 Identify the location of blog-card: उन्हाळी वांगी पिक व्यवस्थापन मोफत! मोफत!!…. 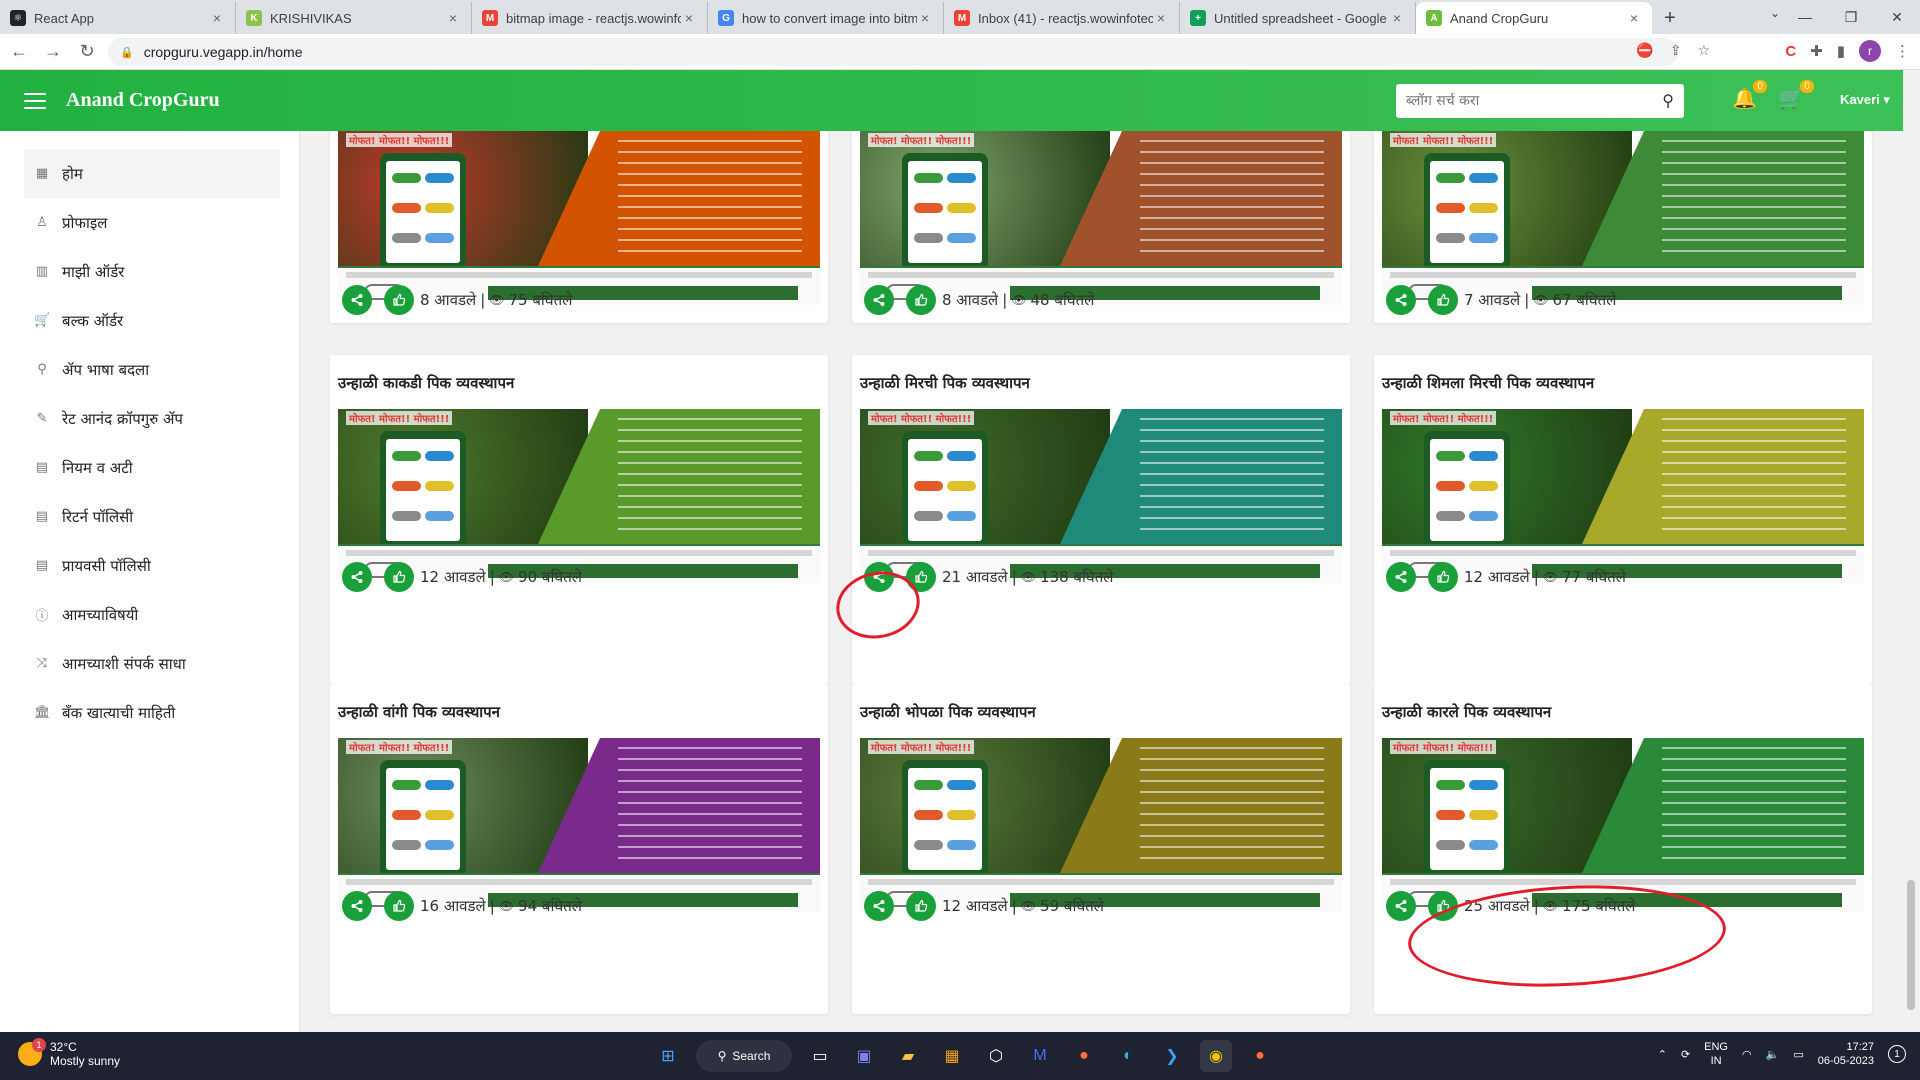
(579, 849).